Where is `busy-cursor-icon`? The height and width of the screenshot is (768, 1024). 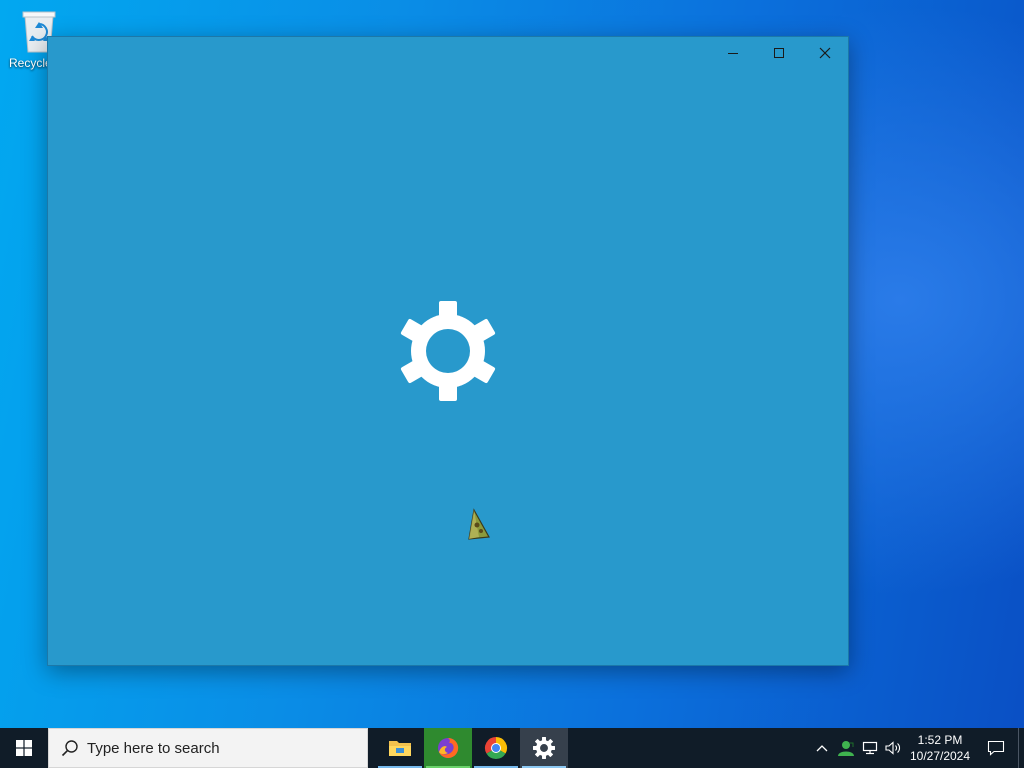 busy-cursor-icon is located at coordinates (479, 524).